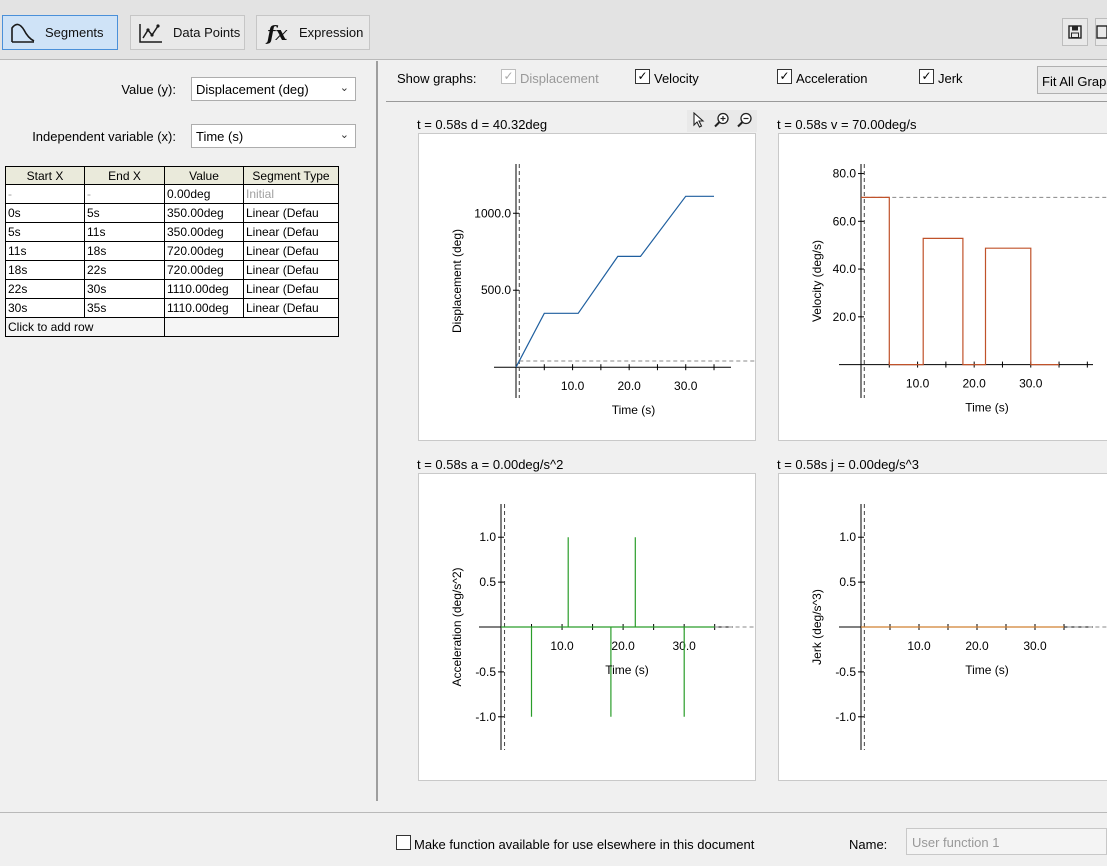 The height and width of the screenshot is (866, 1107). I want to click on table-header-row: Start X End X Value Segment Type, so click(172, 175).